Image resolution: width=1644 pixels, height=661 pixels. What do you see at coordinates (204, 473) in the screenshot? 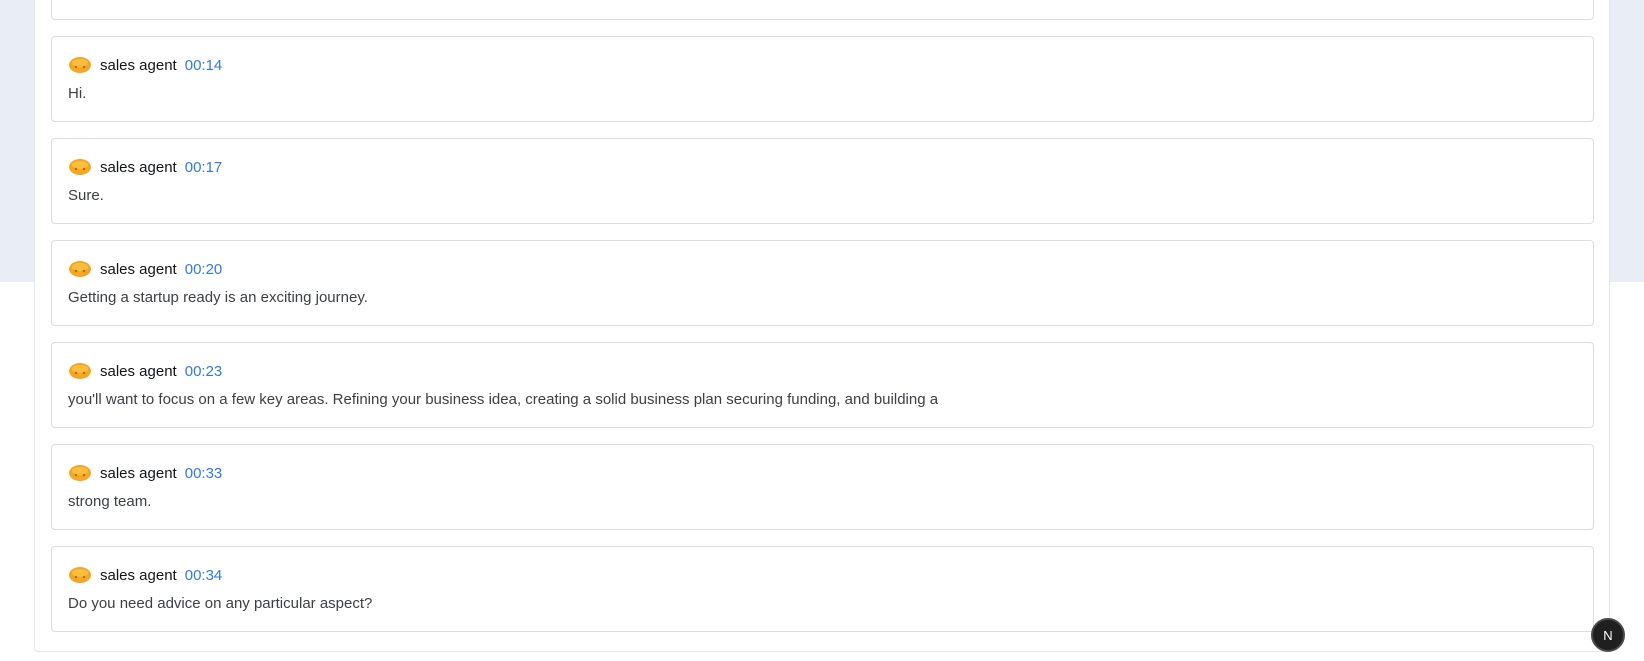
I see `message-timestamp: 00:33` at bounding box center [204, 473].